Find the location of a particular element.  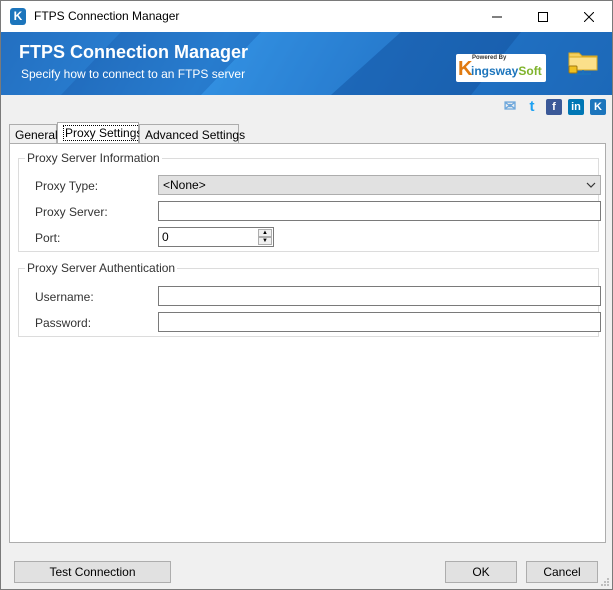

tab-proxy-settings-label: Proxy Settings is located at coordinates (104, 133).